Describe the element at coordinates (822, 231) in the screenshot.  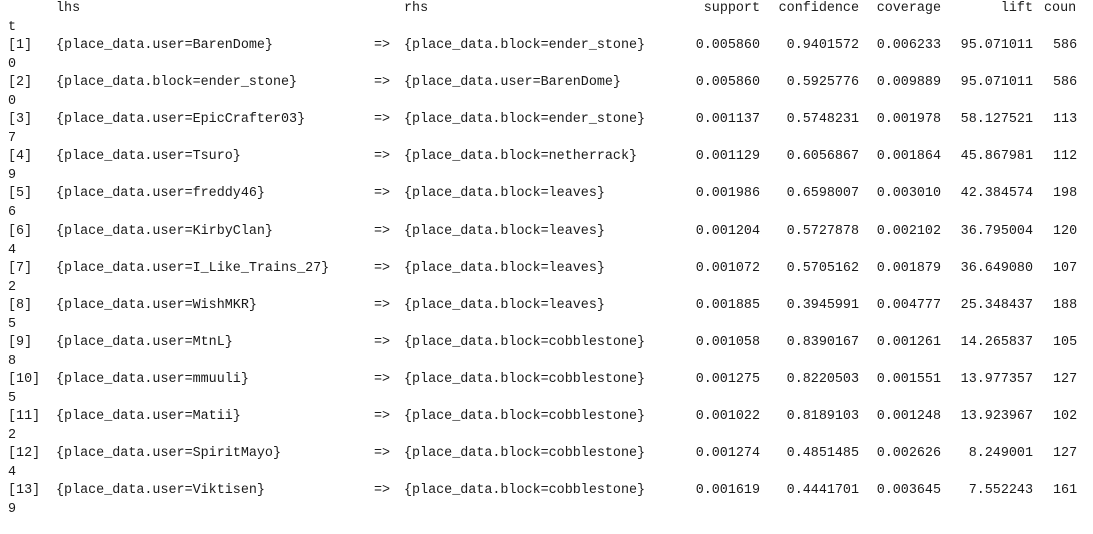
I see `rule-confidence: 0.5727878` at that location.